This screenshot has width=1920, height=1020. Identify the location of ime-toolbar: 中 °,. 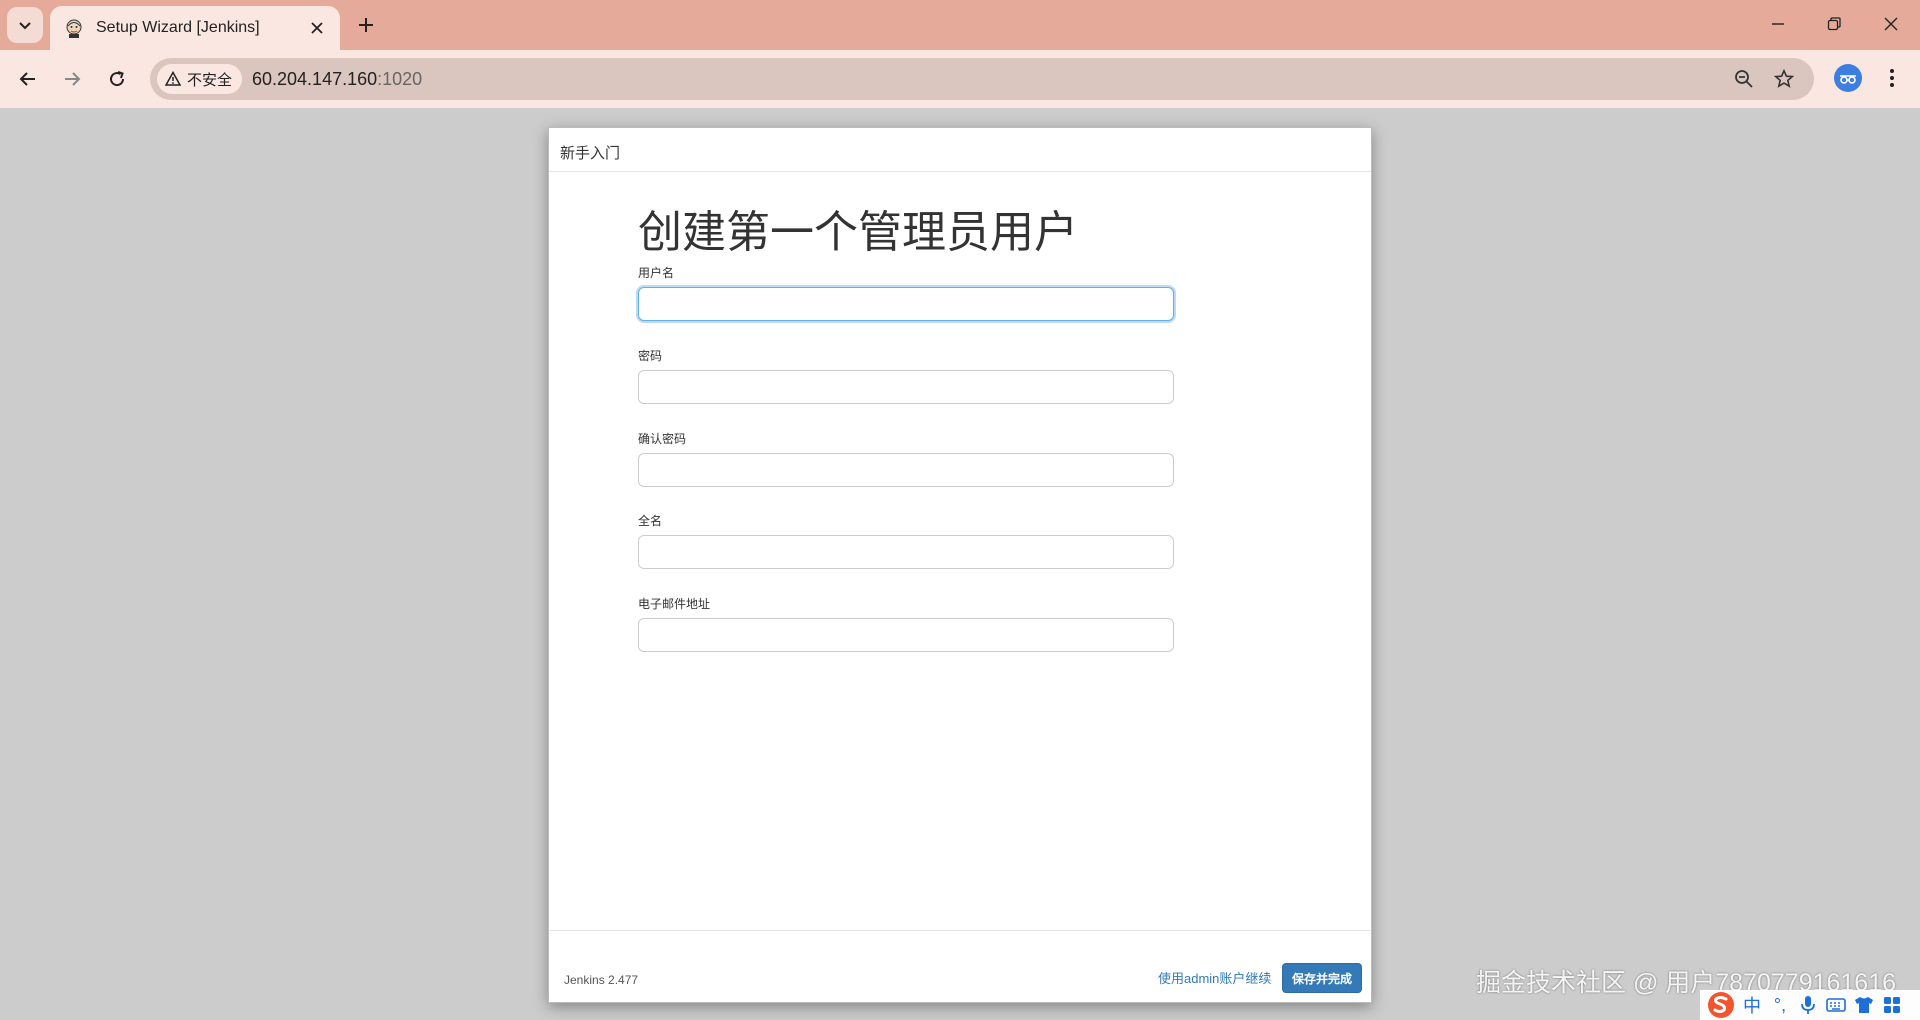
(1810, 1005).